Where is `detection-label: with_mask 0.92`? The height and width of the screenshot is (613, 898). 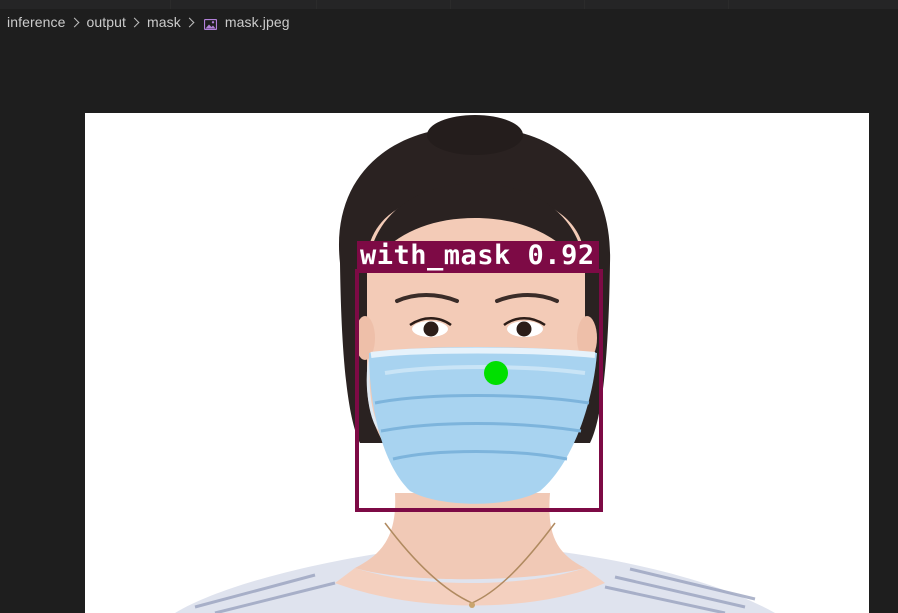 detection-label: with_mask 0.92 is located at coordinates (478, 256).